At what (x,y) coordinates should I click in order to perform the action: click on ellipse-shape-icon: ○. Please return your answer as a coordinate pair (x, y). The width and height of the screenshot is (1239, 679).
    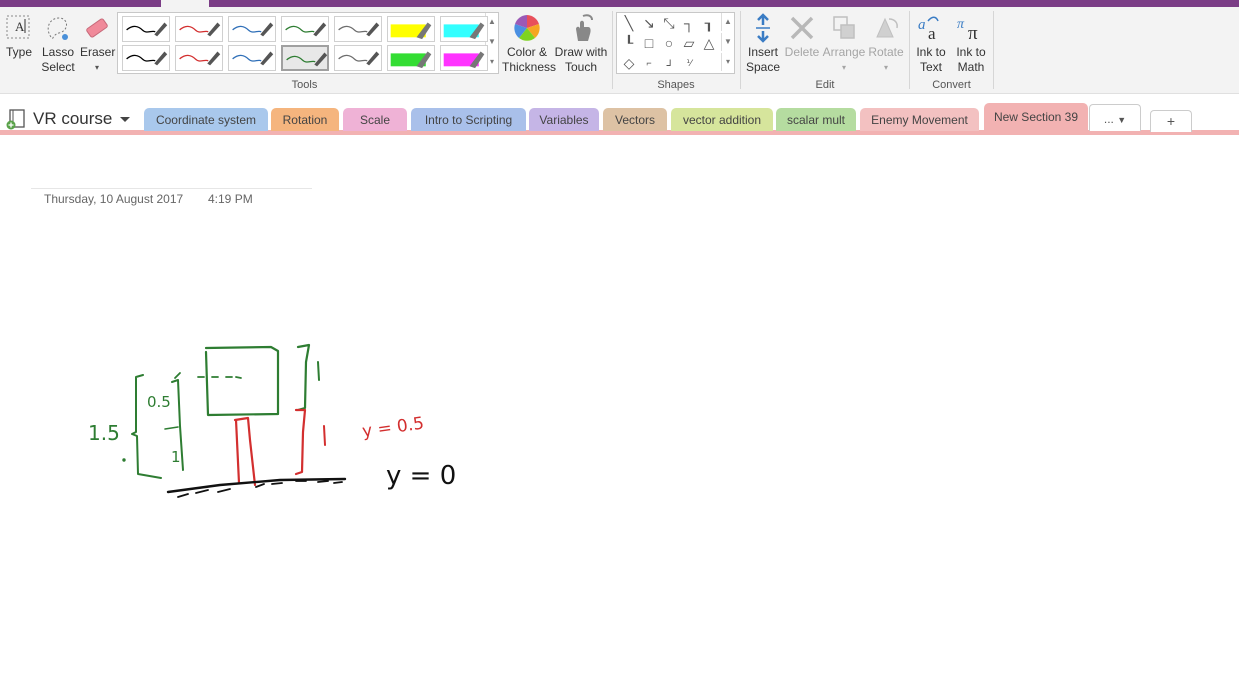
    Looking at the image, I should click on (669, 43).